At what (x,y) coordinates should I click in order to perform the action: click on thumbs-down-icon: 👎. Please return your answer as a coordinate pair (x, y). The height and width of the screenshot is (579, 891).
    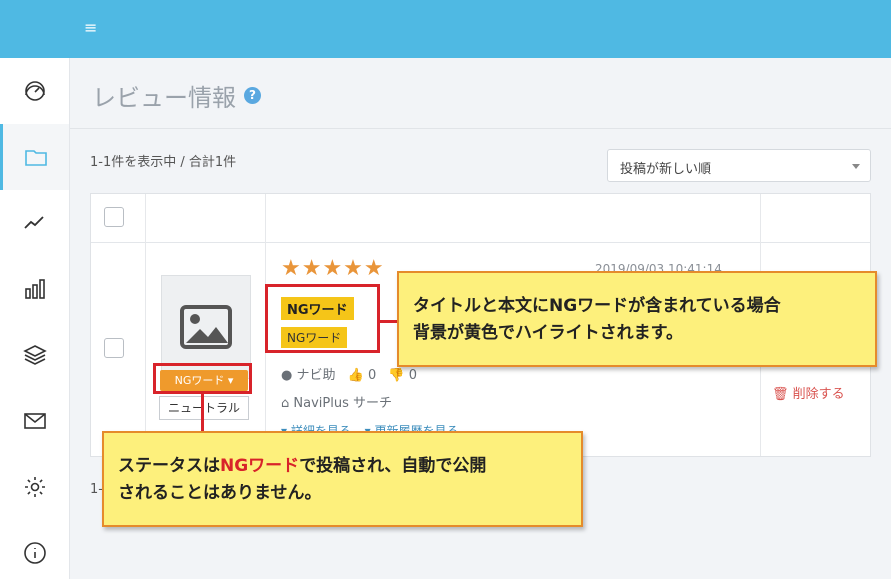
    Looking at the image, I should click on (396, 375).